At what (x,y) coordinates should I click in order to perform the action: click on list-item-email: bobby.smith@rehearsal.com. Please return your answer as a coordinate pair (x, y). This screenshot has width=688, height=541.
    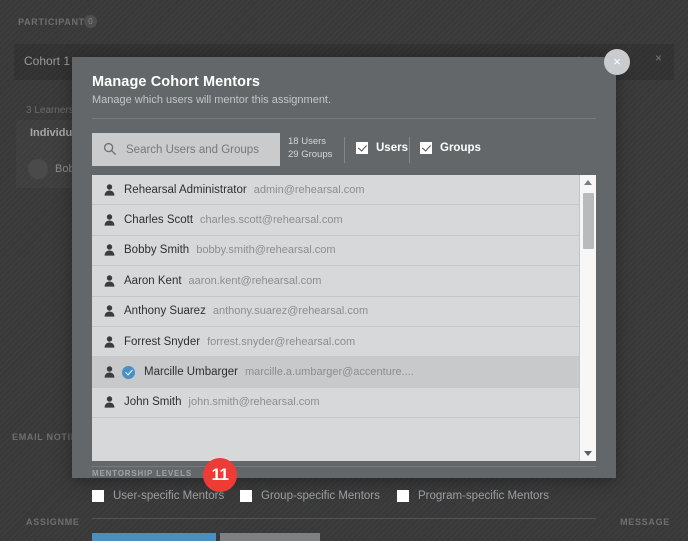
    Looking at the image, I should click on (266, 250).